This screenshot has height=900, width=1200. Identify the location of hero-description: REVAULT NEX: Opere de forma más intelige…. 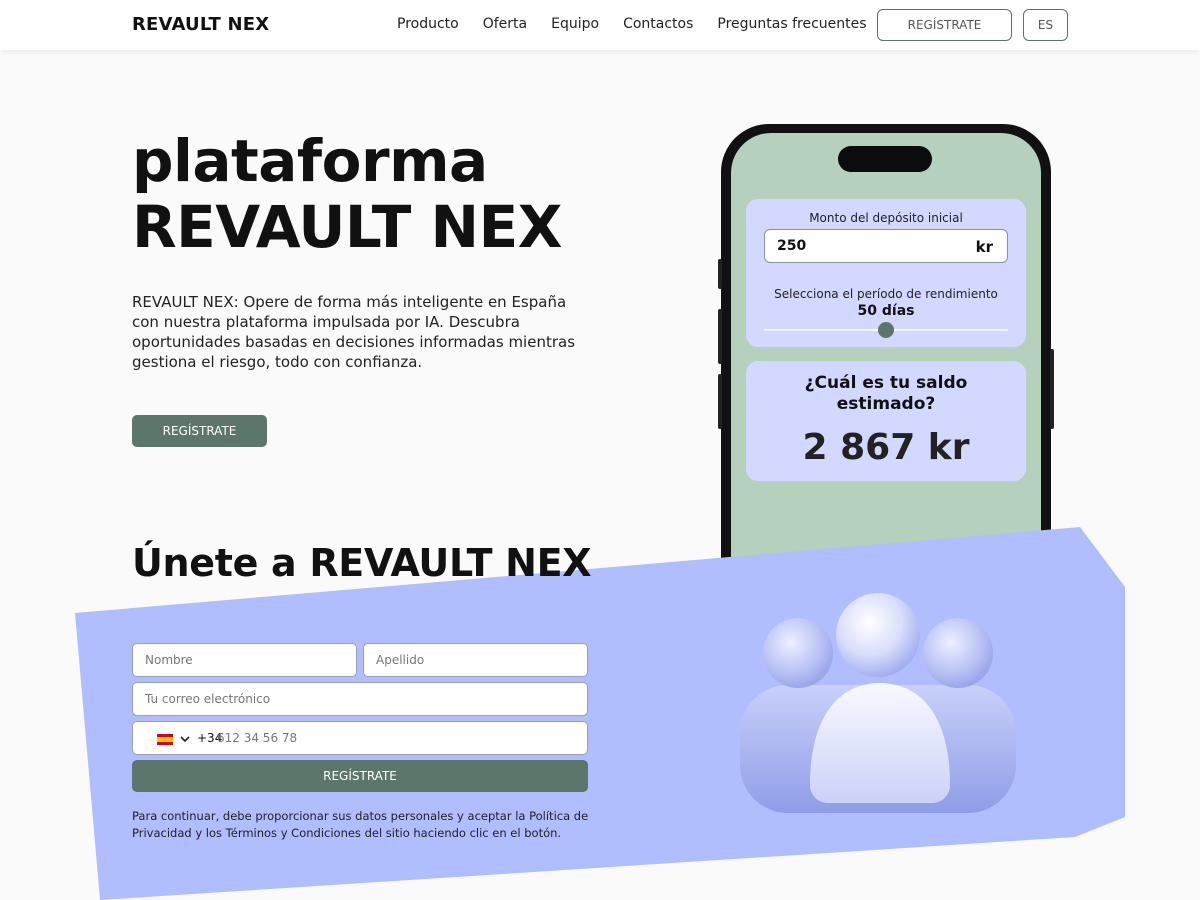
(354, 332).